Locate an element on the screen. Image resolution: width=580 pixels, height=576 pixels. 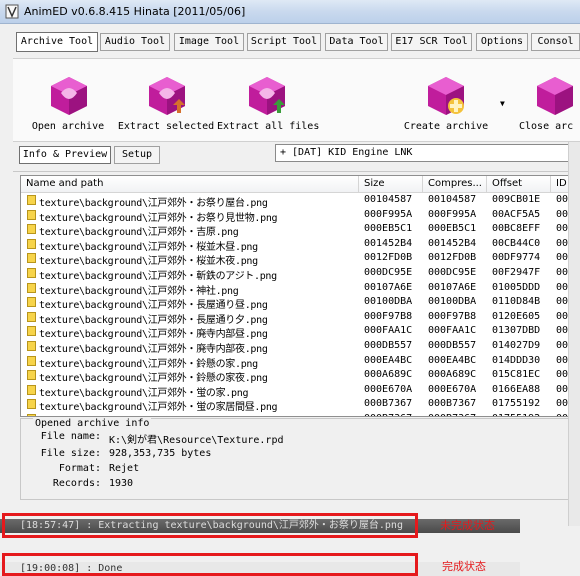
extract-all-label: Extract all files is located at coordinates (268, 126).